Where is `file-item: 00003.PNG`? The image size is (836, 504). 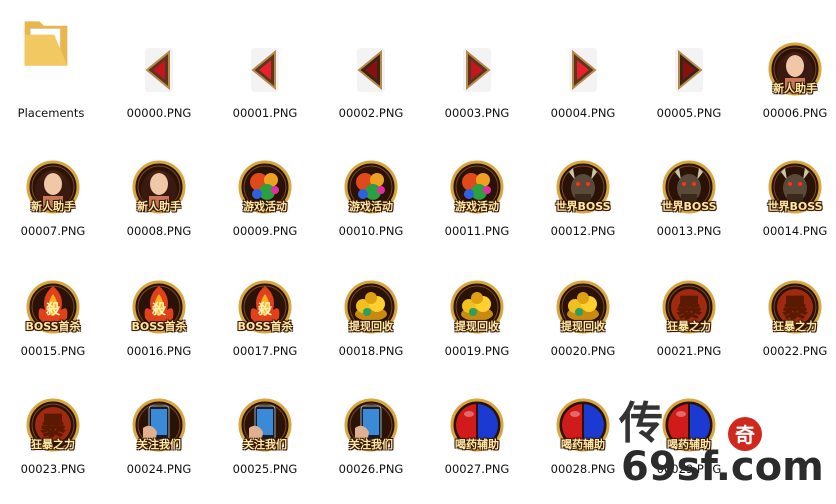 file-item: 00003.PNG is located at coordinates (477, 60).